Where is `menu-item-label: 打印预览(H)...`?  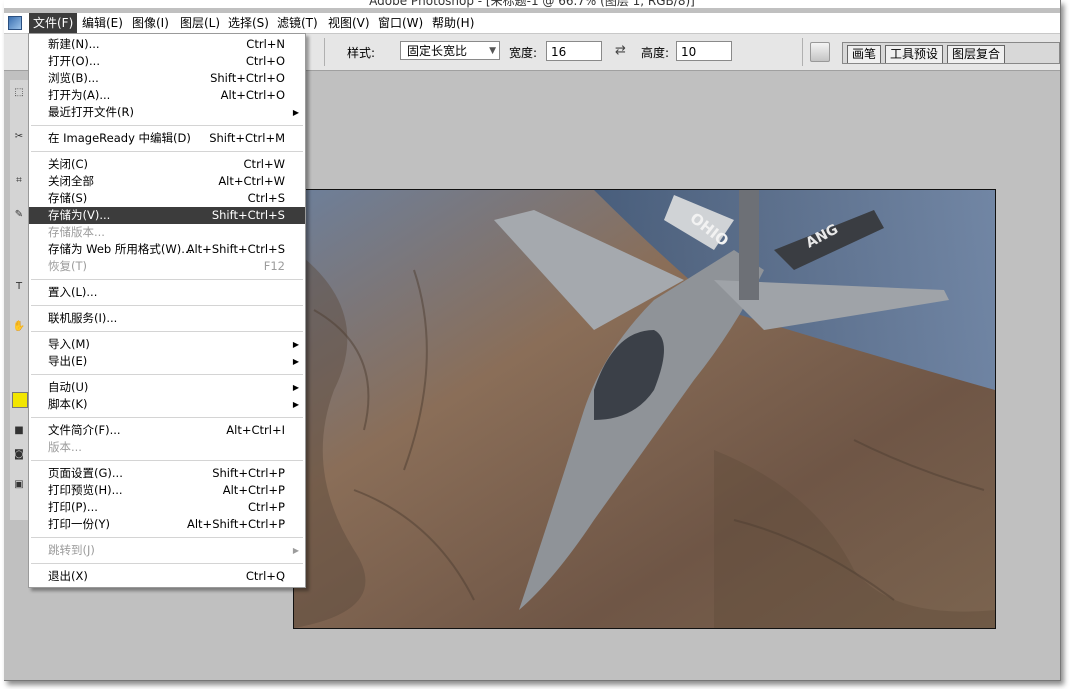
menu-item-label: 打印预览(H)... is located at coordinates (85, 490).